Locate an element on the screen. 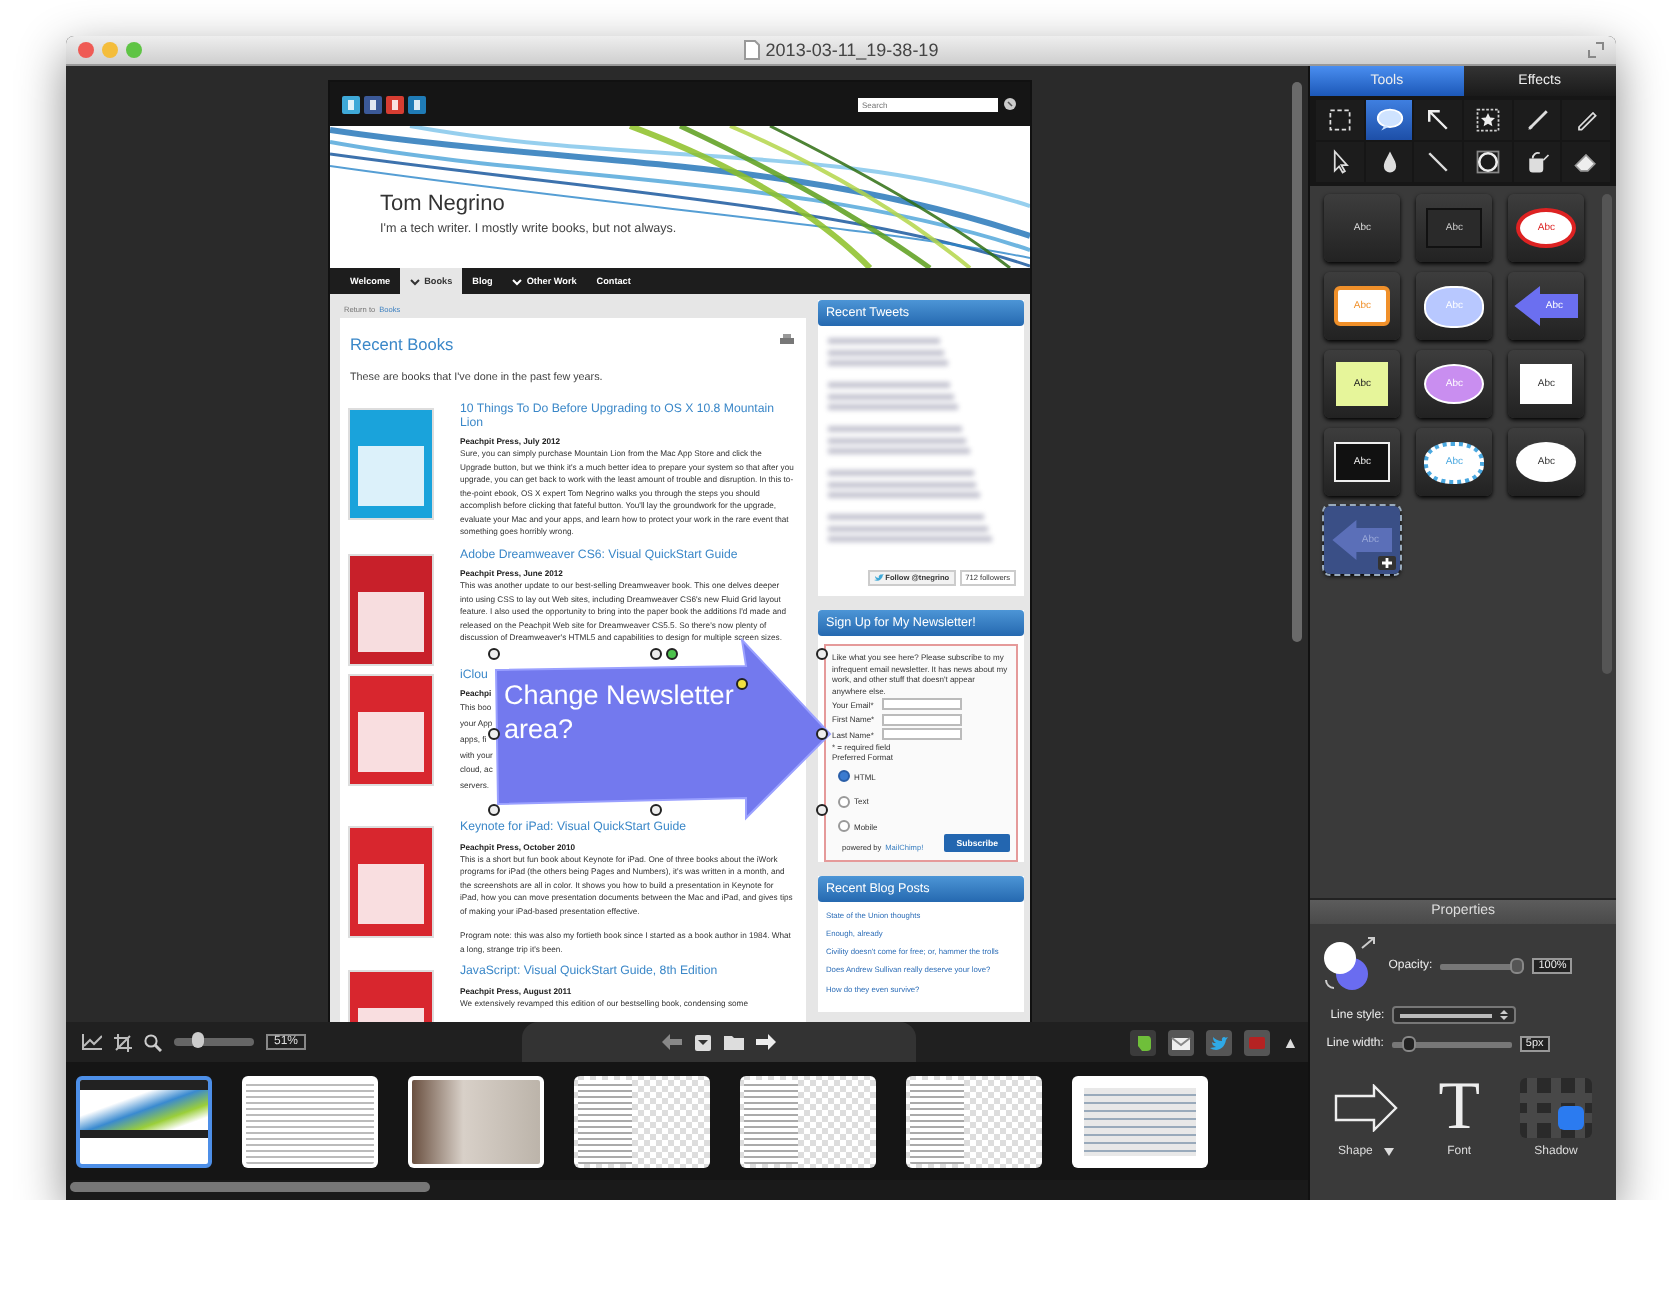 The height and width of the screenshot is (1292, 1680). line-style-dropdown is located at coordinates (1454, 1015).